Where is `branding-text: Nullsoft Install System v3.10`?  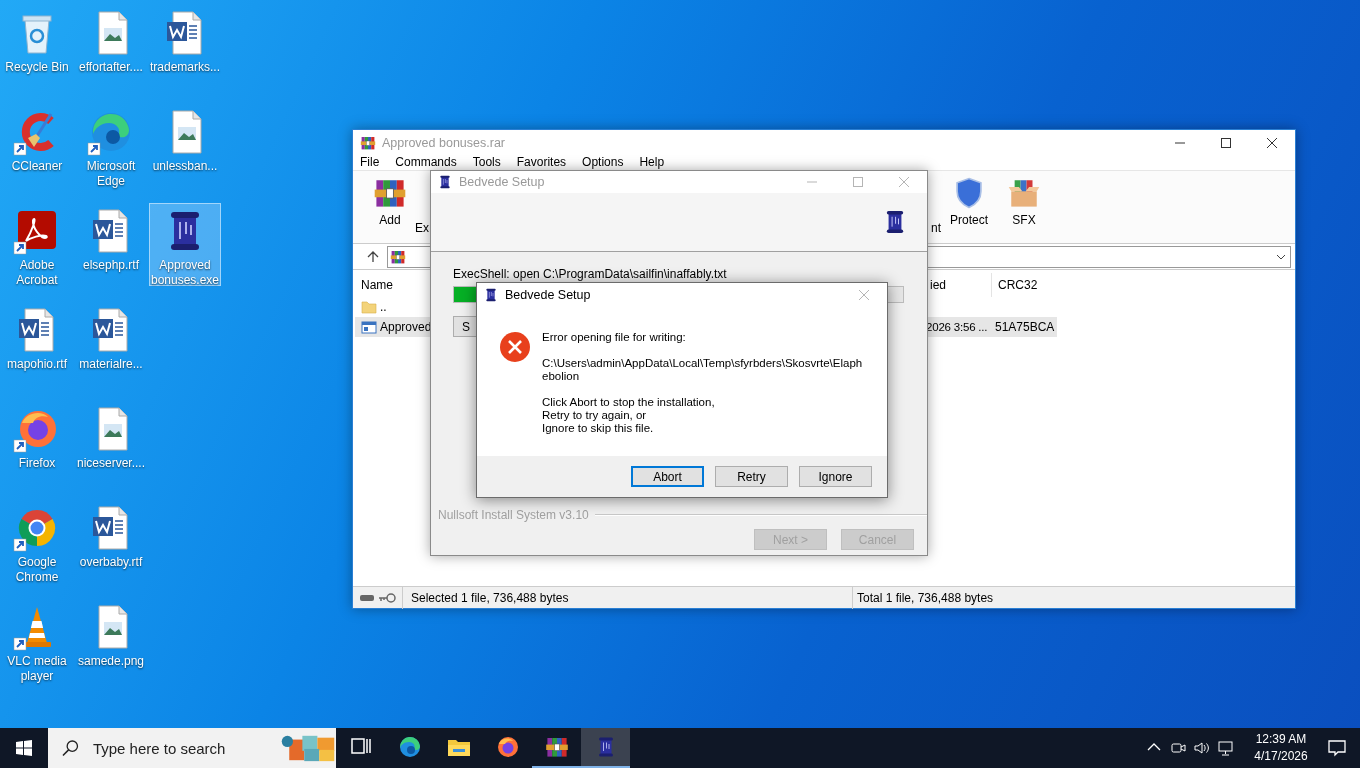 branding-text: Nullsoft Install System v3.10 is located at coordinates (513, 515).